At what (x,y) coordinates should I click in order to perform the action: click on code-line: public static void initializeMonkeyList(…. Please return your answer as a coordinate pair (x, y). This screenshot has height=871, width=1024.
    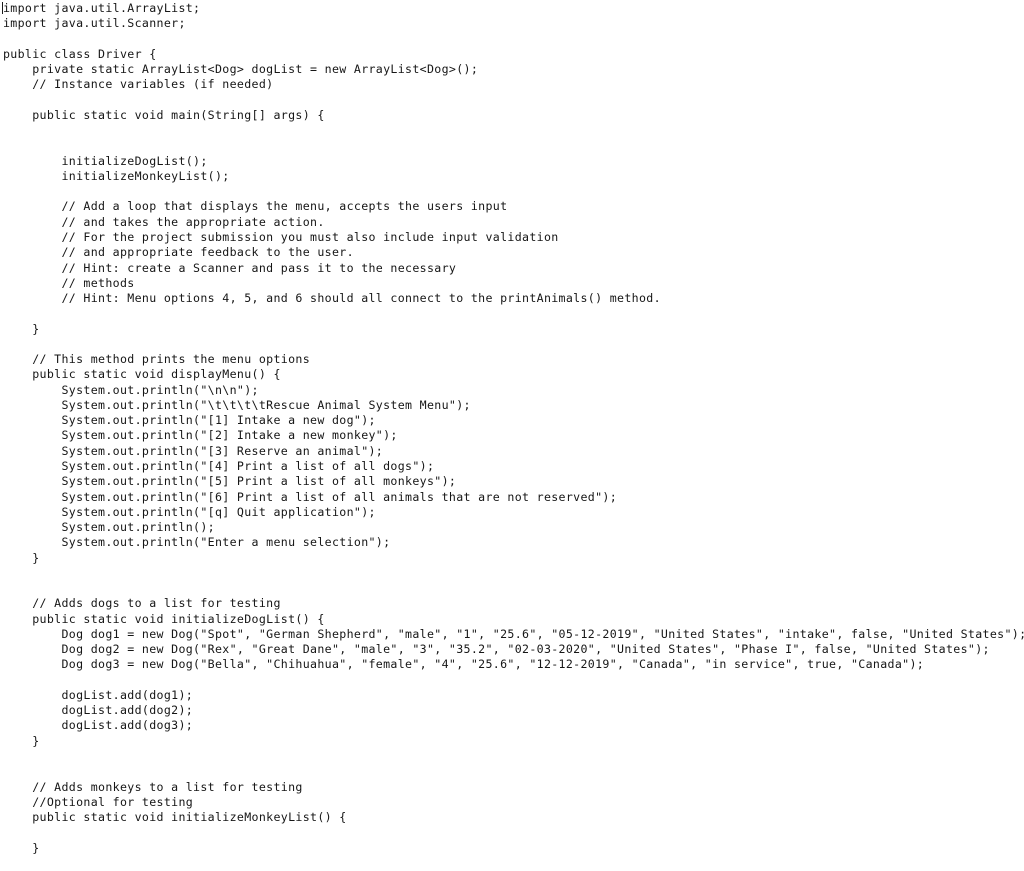
    Looking at the image, I should click on (512, 817).